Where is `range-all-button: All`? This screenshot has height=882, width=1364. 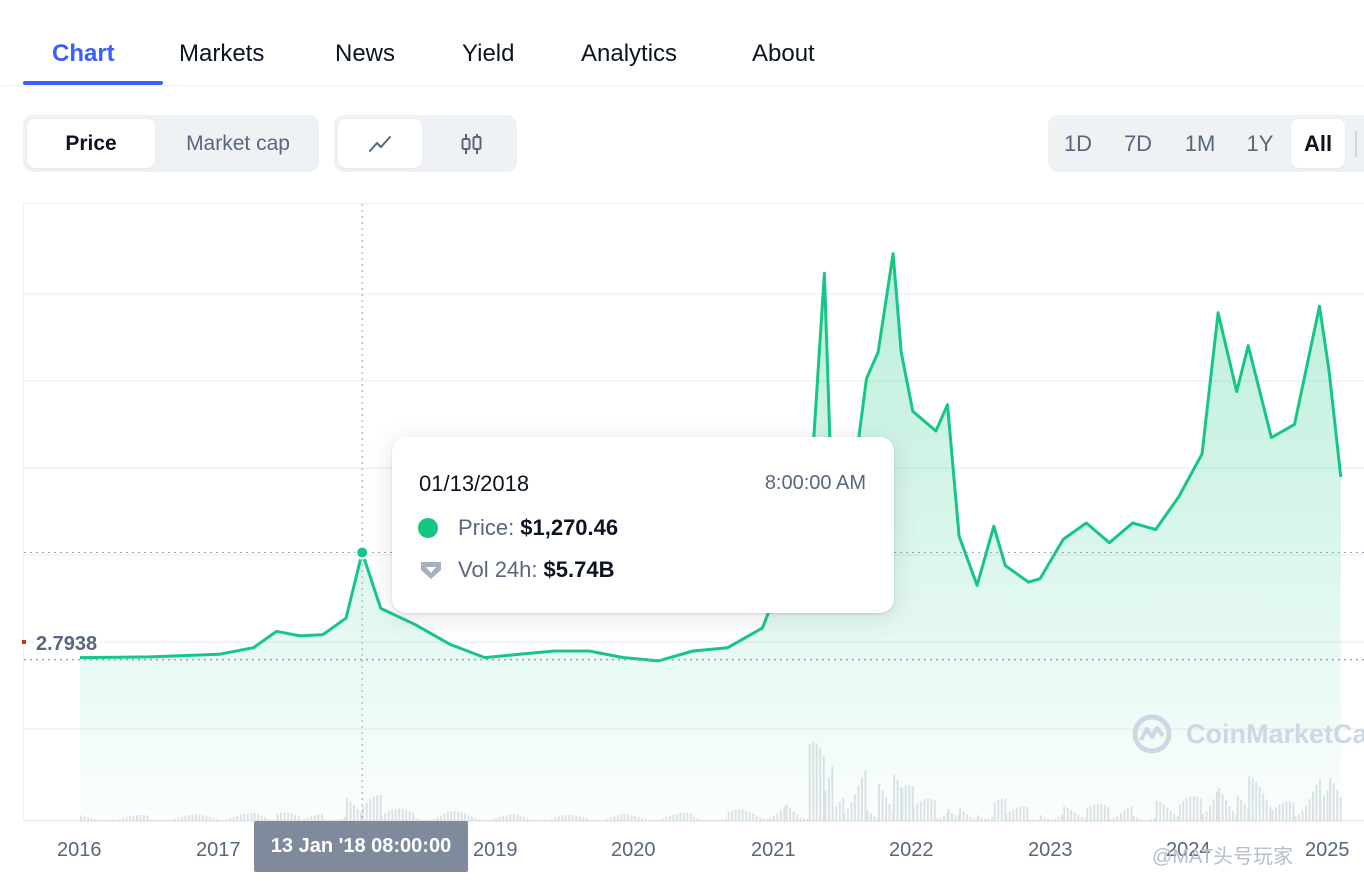
range-all-button: All is located at coordinates (1318, 143).